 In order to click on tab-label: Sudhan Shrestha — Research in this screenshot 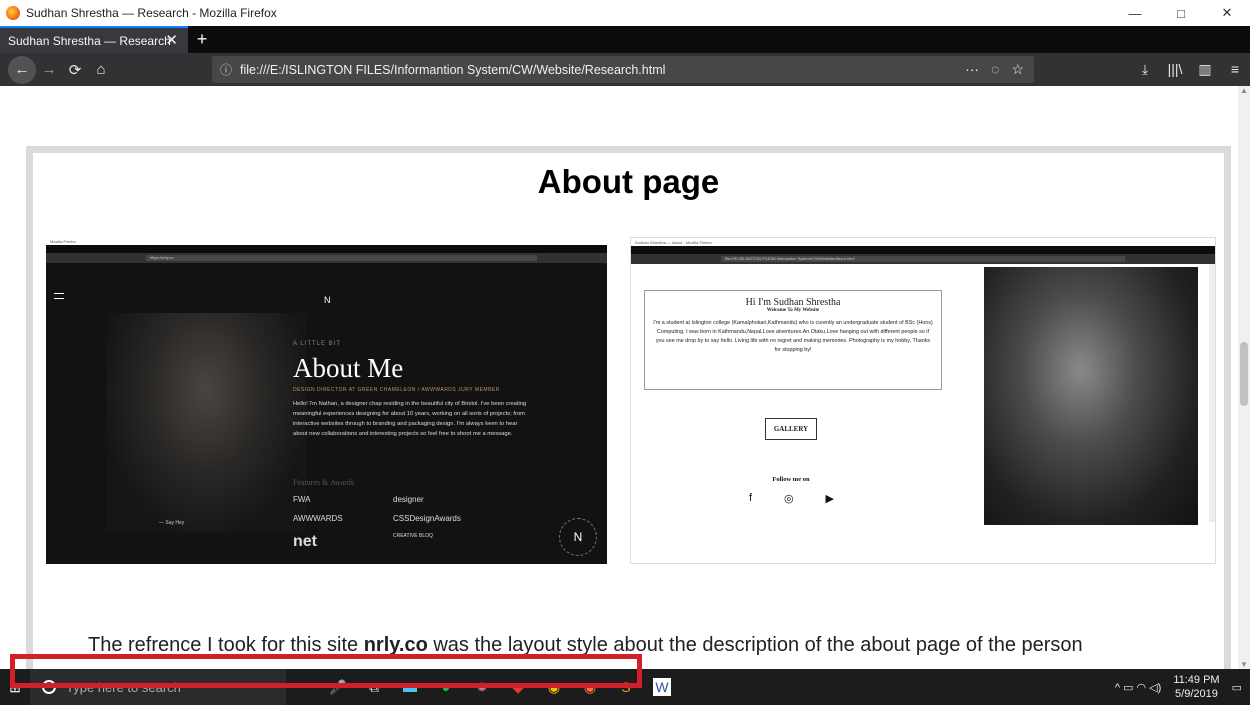, I will do `click(89, 40)`.